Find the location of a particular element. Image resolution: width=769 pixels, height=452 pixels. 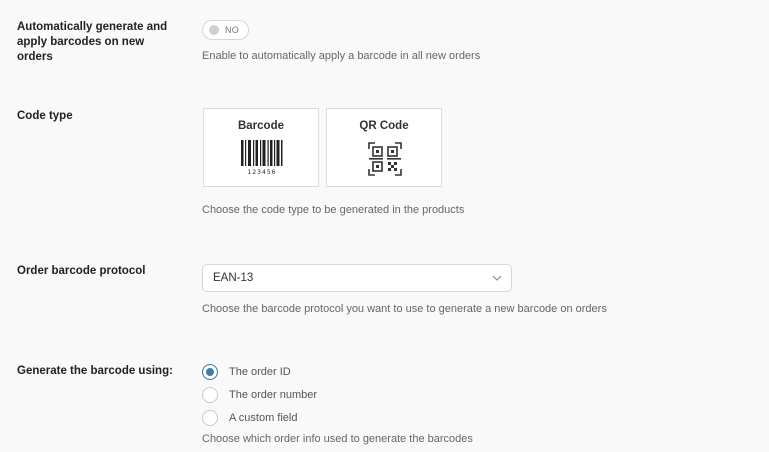

qr-code-icon is located at coordinates (385, 159).